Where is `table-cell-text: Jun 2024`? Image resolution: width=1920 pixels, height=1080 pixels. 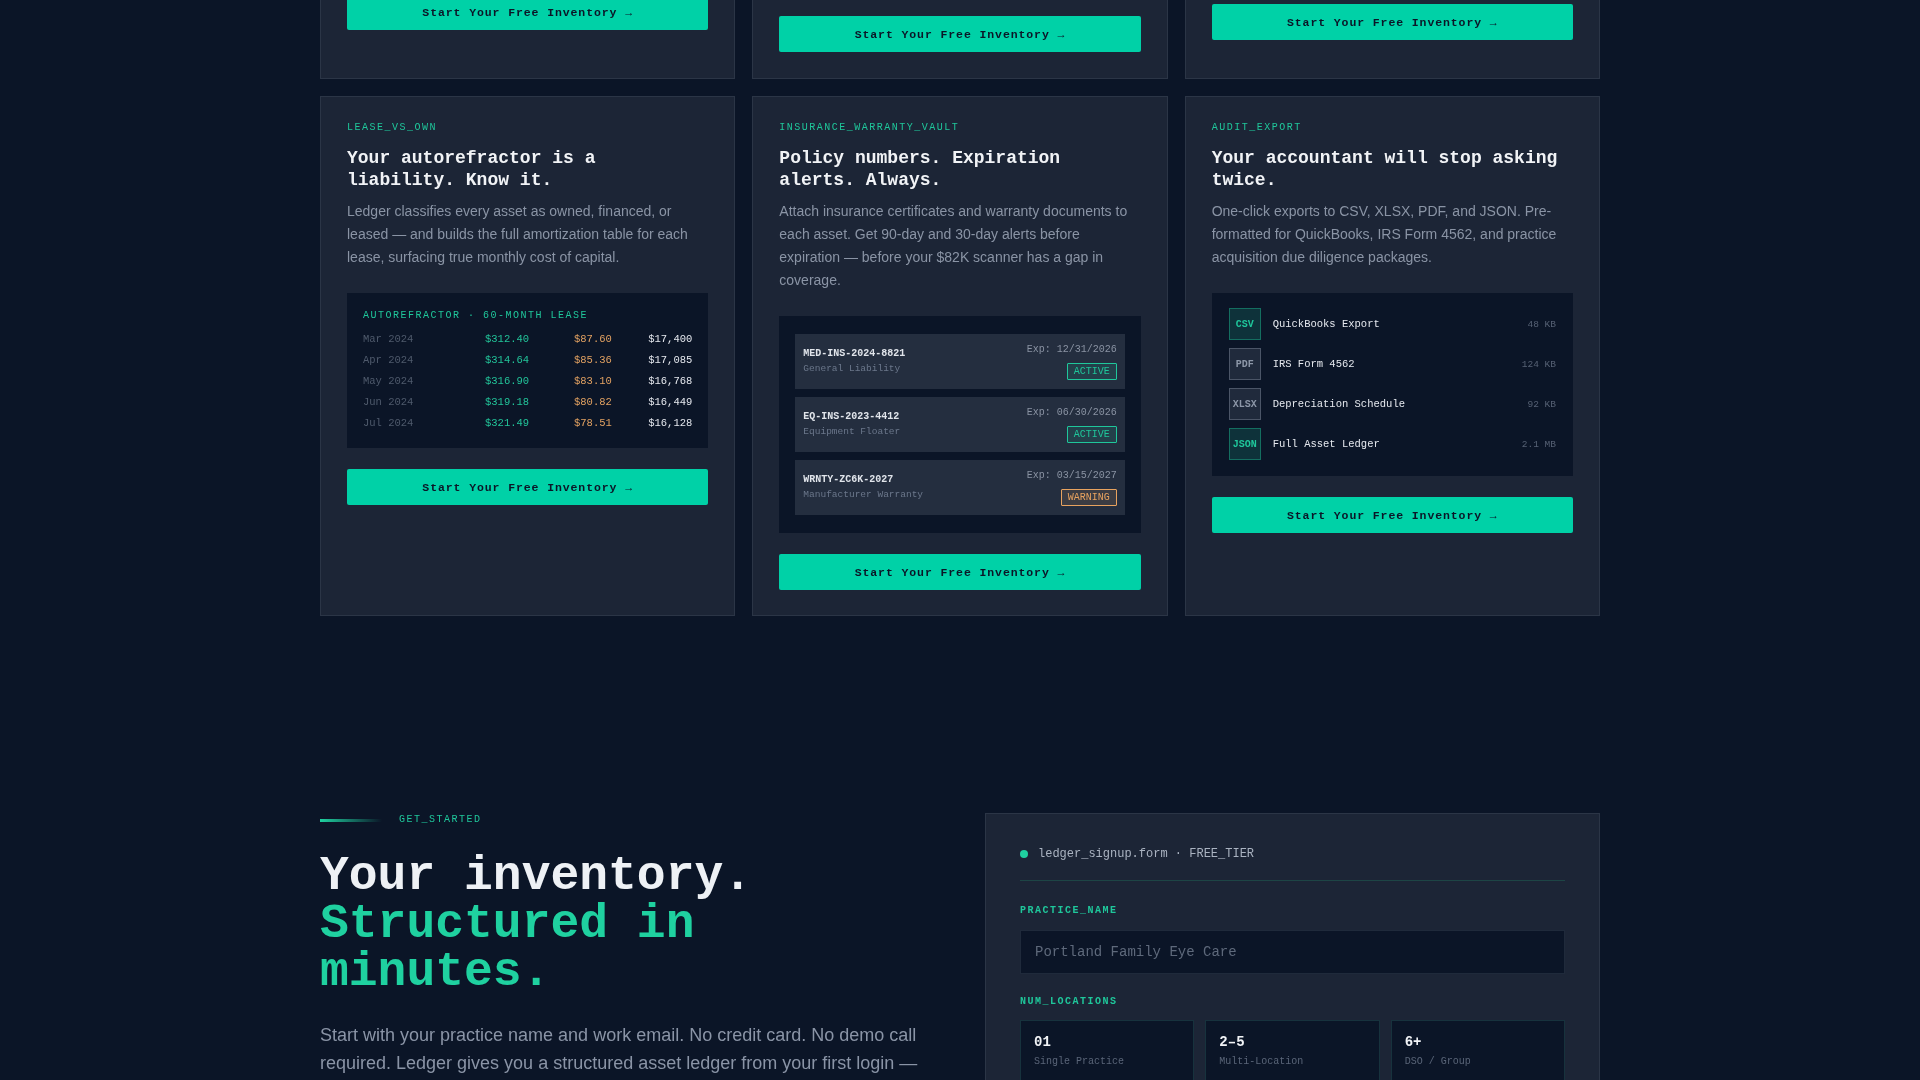 table-cell-text: Jun 2024 is located at coordinates (389, 401).